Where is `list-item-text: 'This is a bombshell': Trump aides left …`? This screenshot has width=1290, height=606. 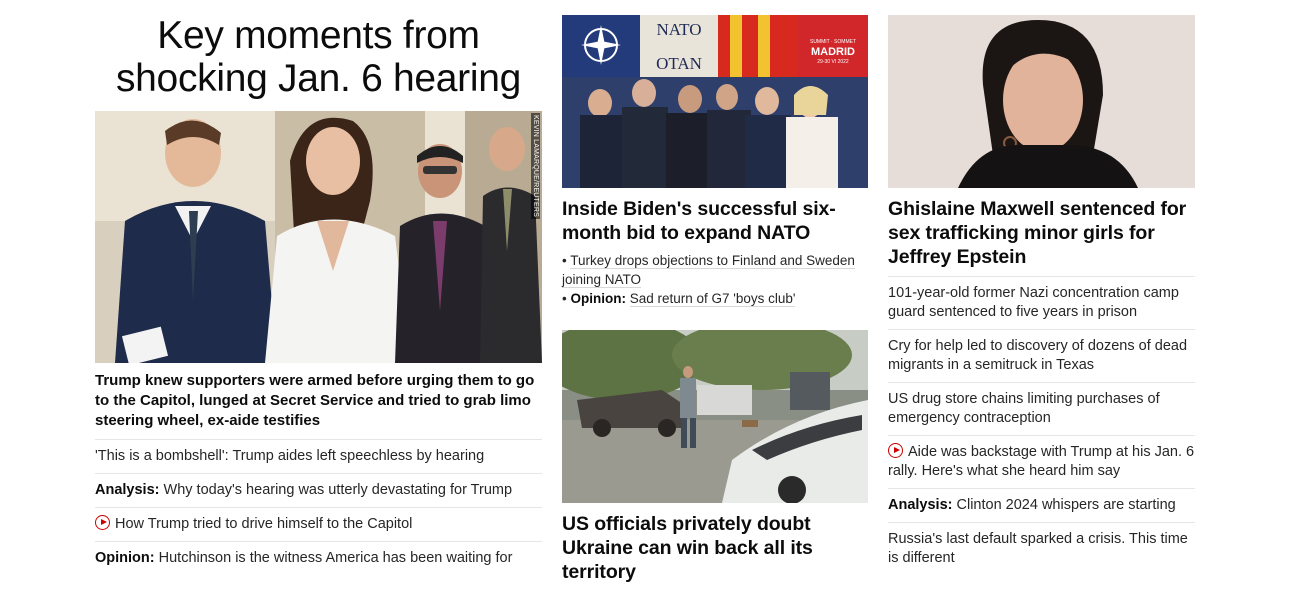
list-item-text: 'This is a bombshell': Trump aides left … is located at coordinates (289, 456).